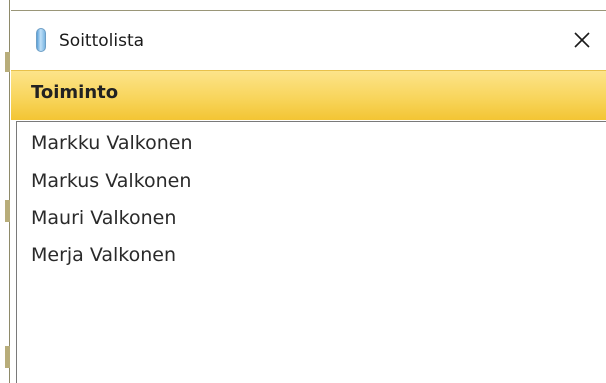 The image size is (606, 383). I want to click on list-item: Markku Valkonen, so click(112, 143).